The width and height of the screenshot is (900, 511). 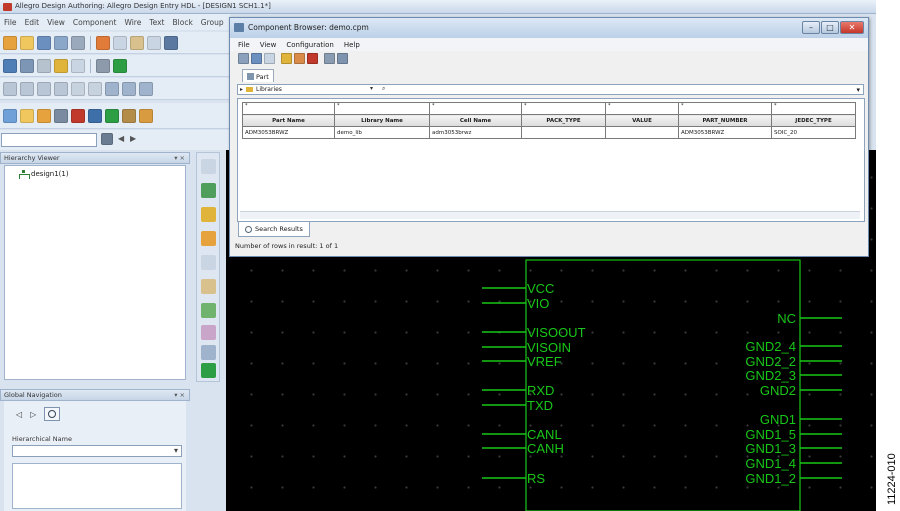 I want to click on page-icon, so click(x=154, y=42).